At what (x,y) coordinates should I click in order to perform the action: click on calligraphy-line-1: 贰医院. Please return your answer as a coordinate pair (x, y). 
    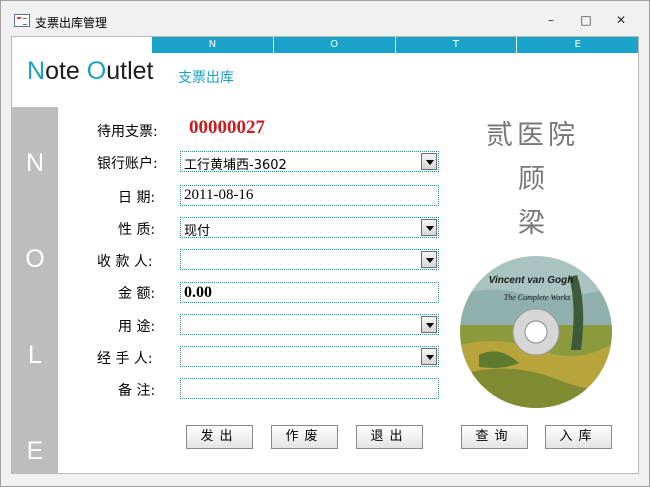
    Looking at the image, I should click on (532, 135).